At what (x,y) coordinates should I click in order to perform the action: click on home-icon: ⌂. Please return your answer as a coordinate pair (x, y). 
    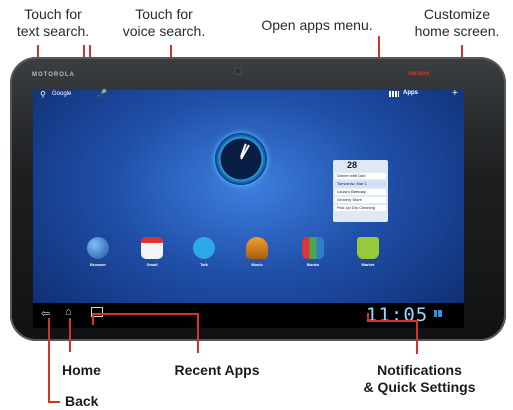
    Looking at the image, I should click on (68, 312).